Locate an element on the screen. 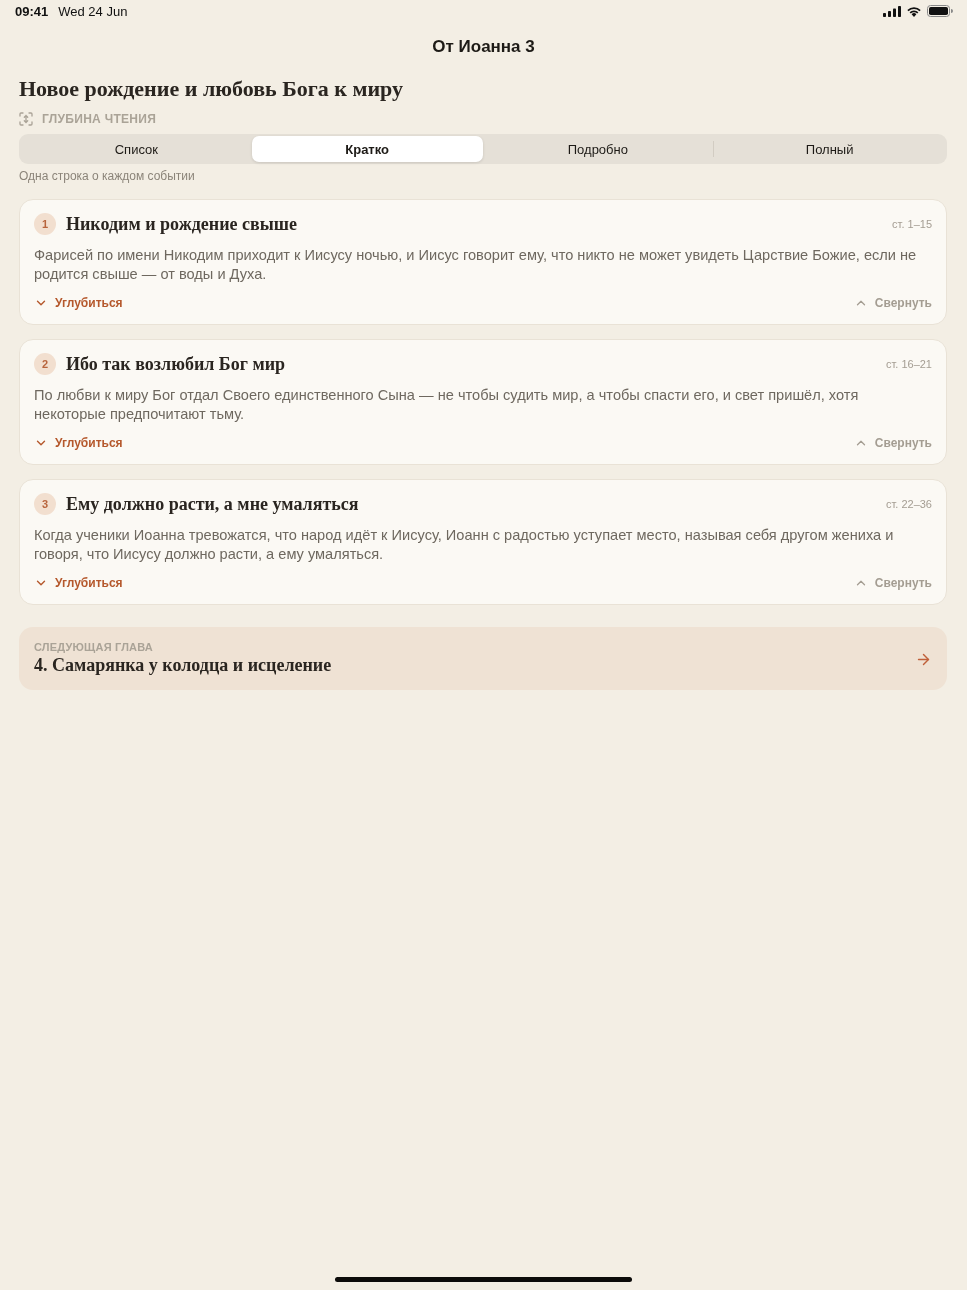  verse-range: ст. 16–21 is located at coordinates (908, 364).